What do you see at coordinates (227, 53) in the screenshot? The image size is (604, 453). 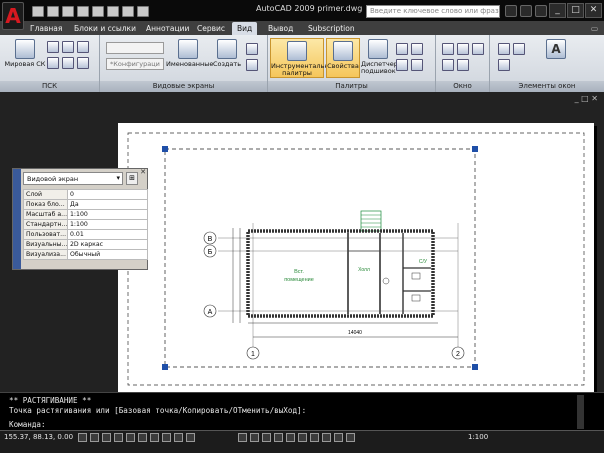 I see `create-viewport-button: Создать` at bounding box center [227, 53].